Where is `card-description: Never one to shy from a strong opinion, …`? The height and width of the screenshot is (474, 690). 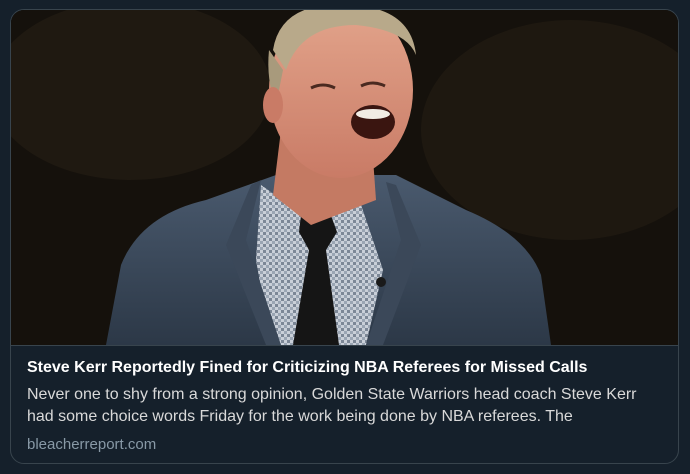
card-description: Never one to shy from a strong opinion, … is located at coordinates (332, 405).